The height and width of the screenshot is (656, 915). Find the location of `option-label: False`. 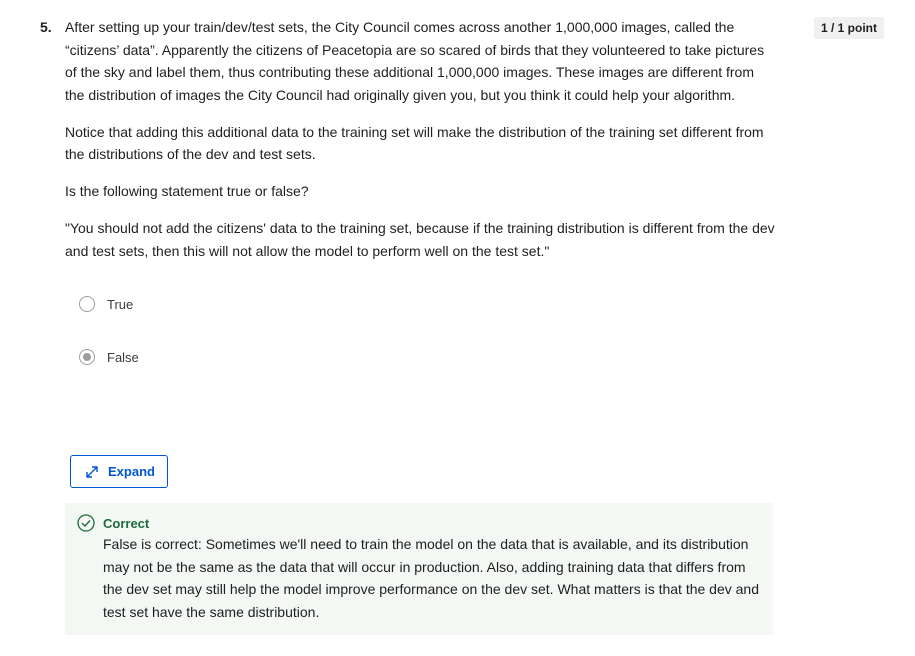

option-label: False is located at coordinates (123, 357).